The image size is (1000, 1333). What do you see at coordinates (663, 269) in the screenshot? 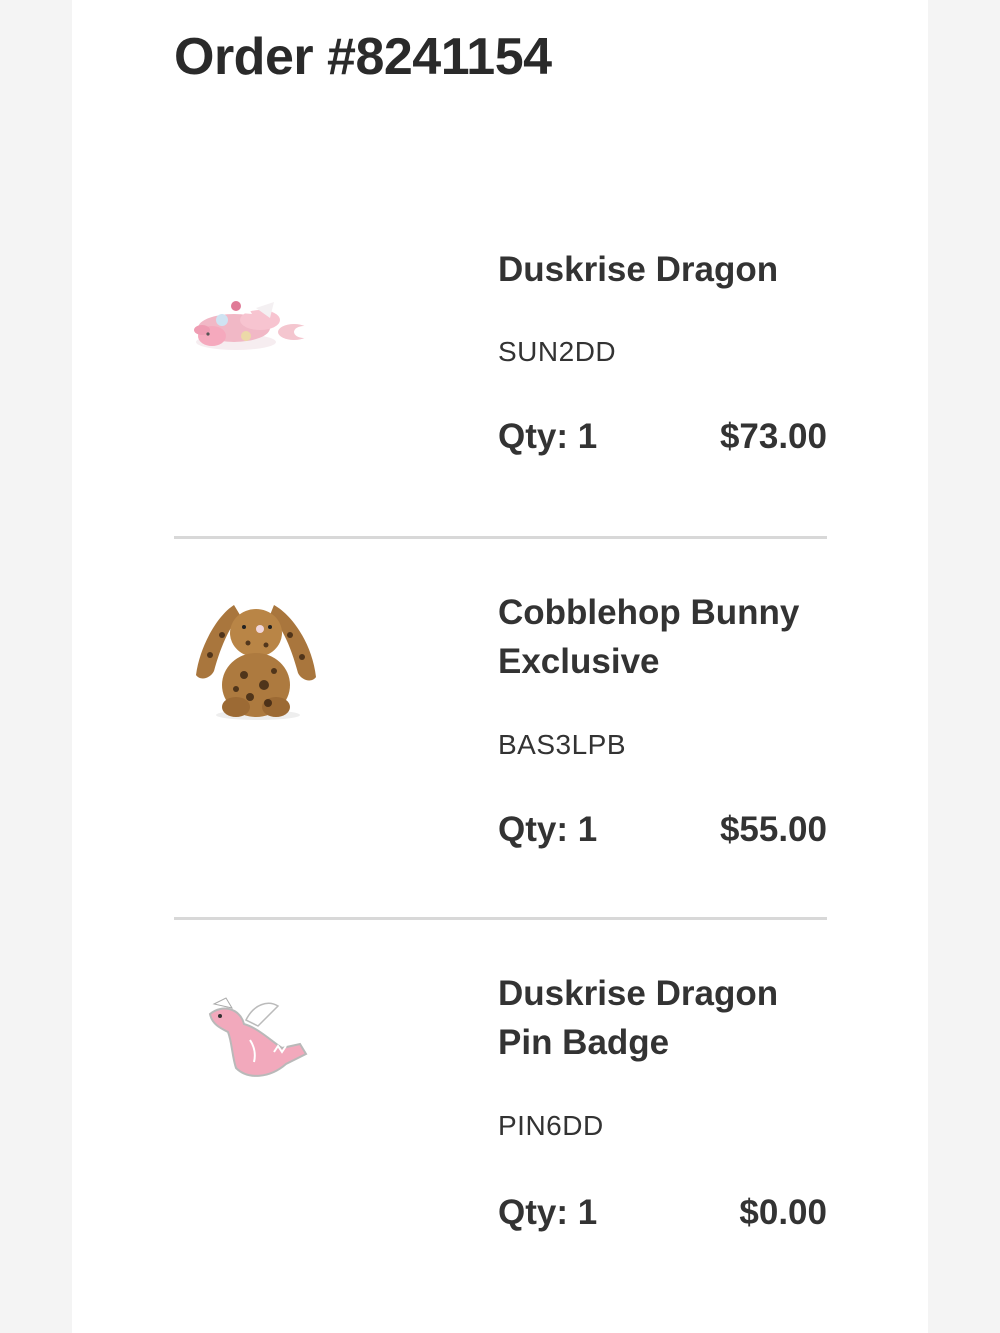
I see `item-name: Duskrise Dragon` at bounding box center [663, 269].